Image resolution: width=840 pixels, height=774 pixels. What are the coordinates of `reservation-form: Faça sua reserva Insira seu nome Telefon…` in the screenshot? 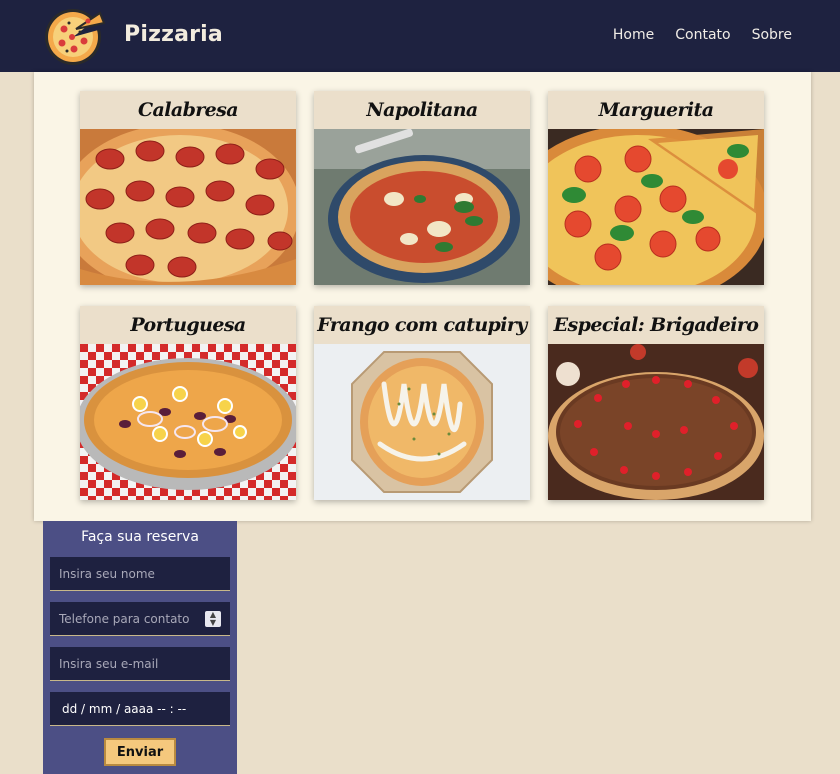 It's located at (140, 647).